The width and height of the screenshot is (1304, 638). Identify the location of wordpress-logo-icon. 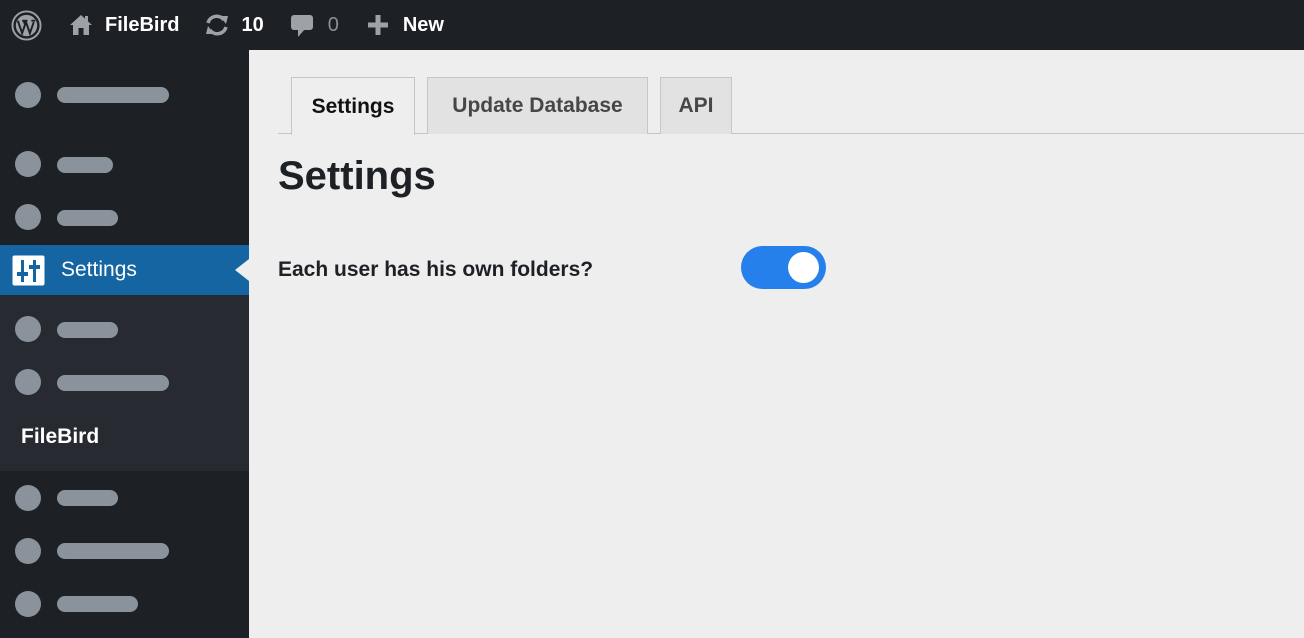
(26, 25).